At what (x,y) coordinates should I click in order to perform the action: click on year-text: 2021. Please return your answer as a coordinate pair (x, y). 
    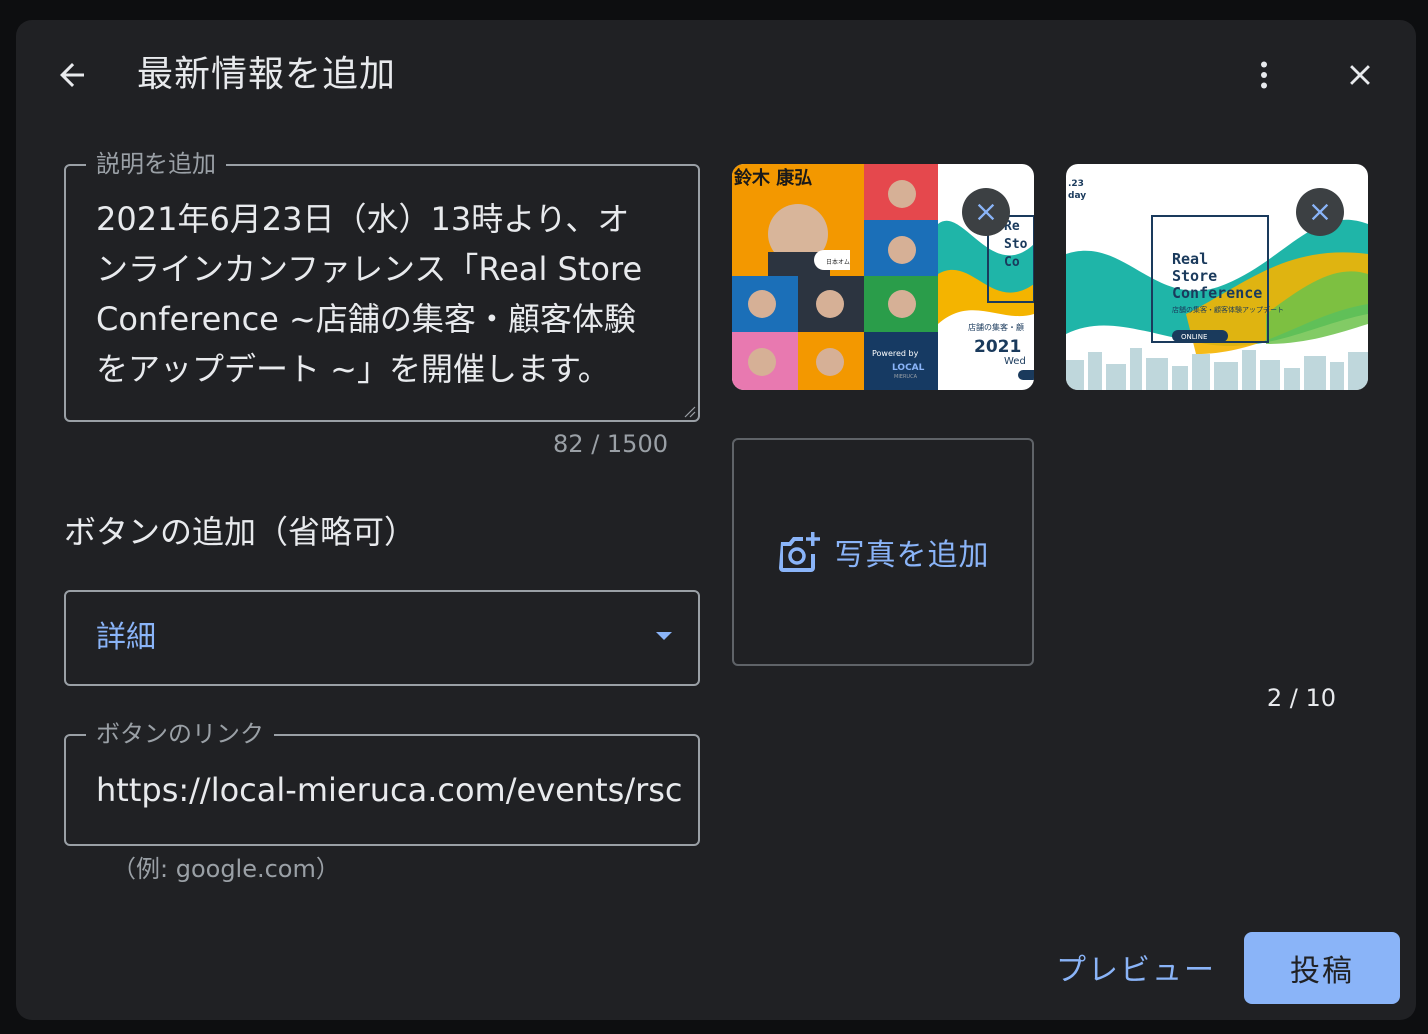
    Looking at the image, I should click on (997, 347).